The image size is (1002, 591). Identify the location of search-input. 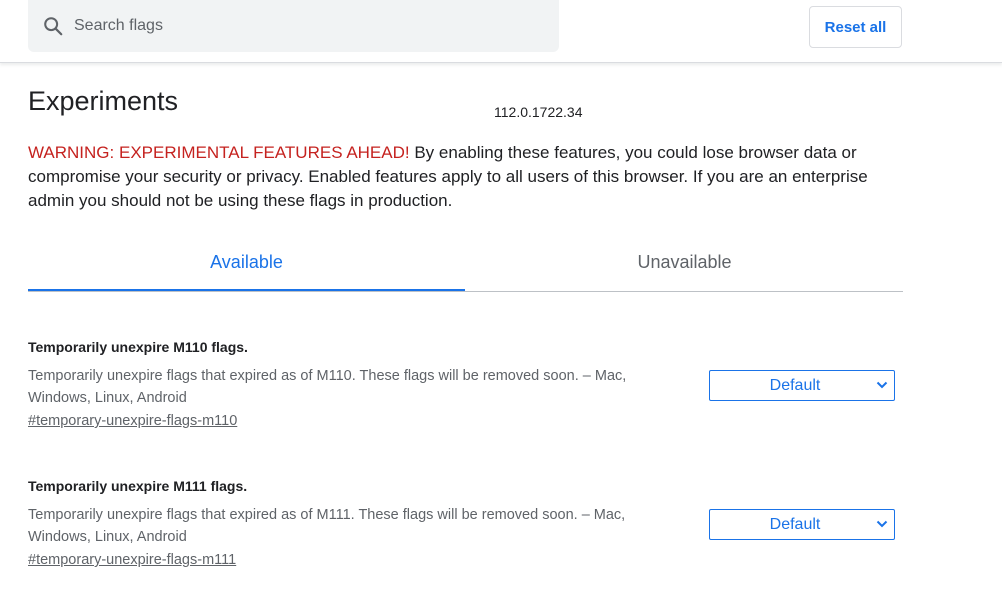
(309, 26).